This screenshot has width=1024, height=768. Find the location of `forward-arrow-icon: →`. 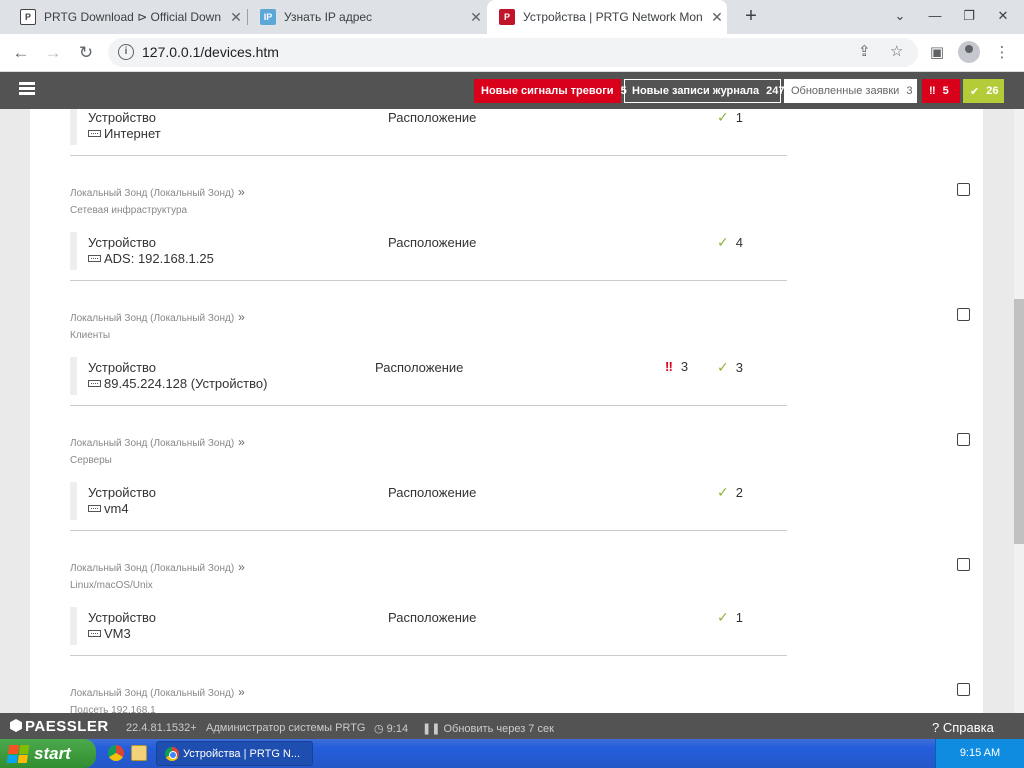

forward-arrow-icon: → is located at coordinates (53, 53).